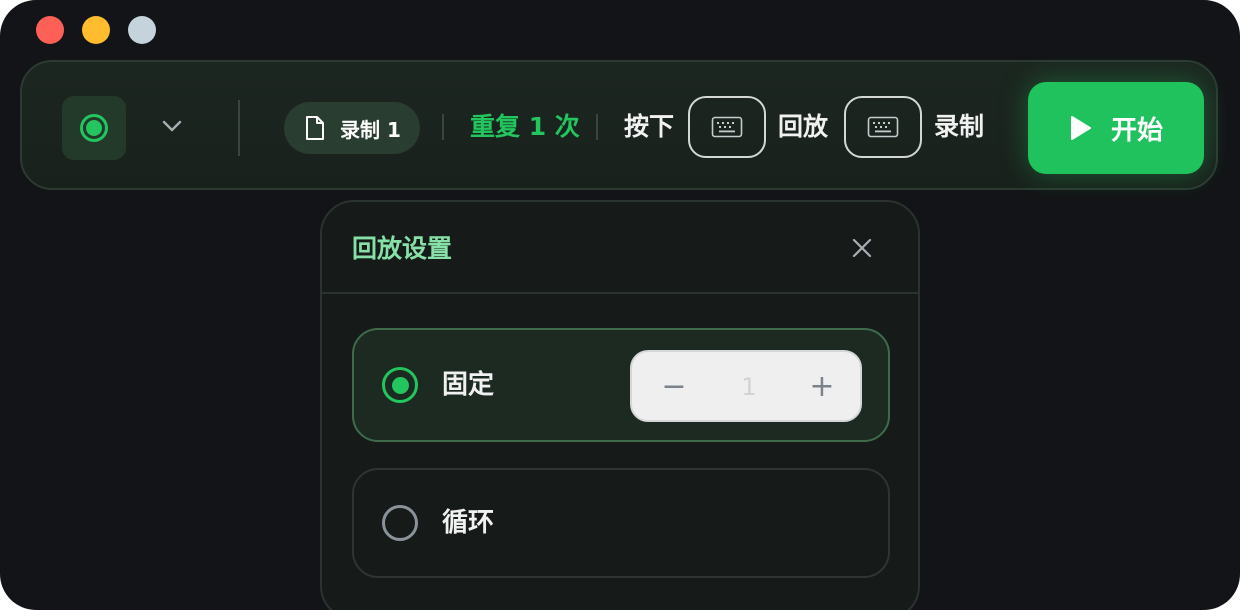 This screenshot has height=610, width=1240. What do you see at coordinates (803, 126) in the screenshot?
I see `playback-label: 回放` at bounding box center [803, 126].